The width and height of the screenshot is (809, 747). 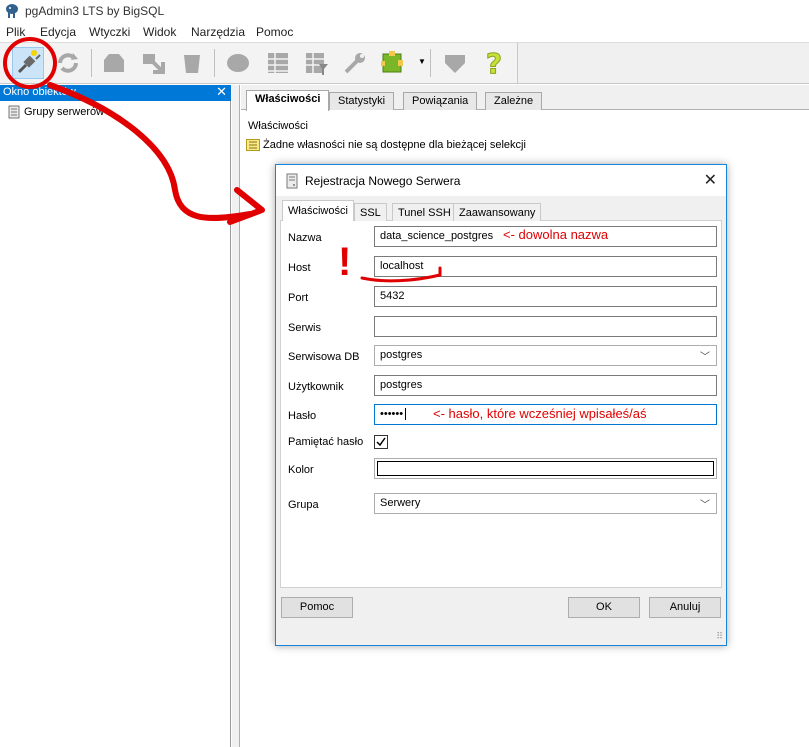 I want to click on group-select: Serwery ﹀, so click(x=545, y=503).